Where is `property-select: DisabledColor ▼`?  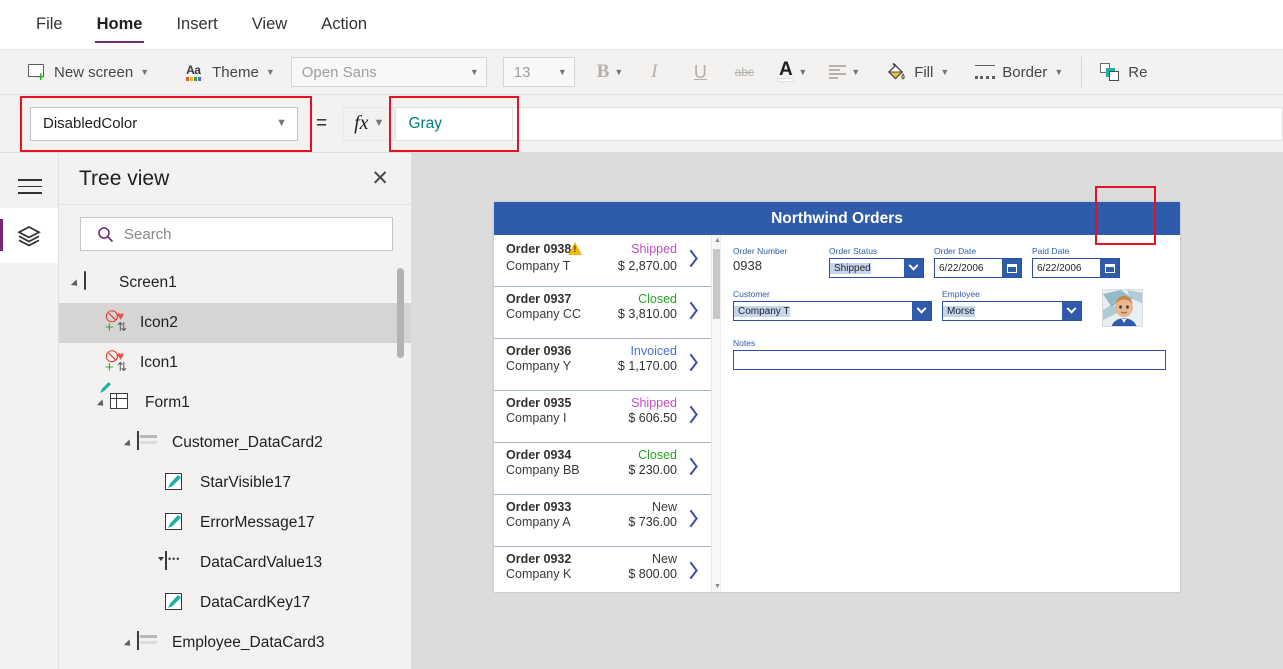 property-select: DisabledColor ▼ is located at coordinates (164, 123).